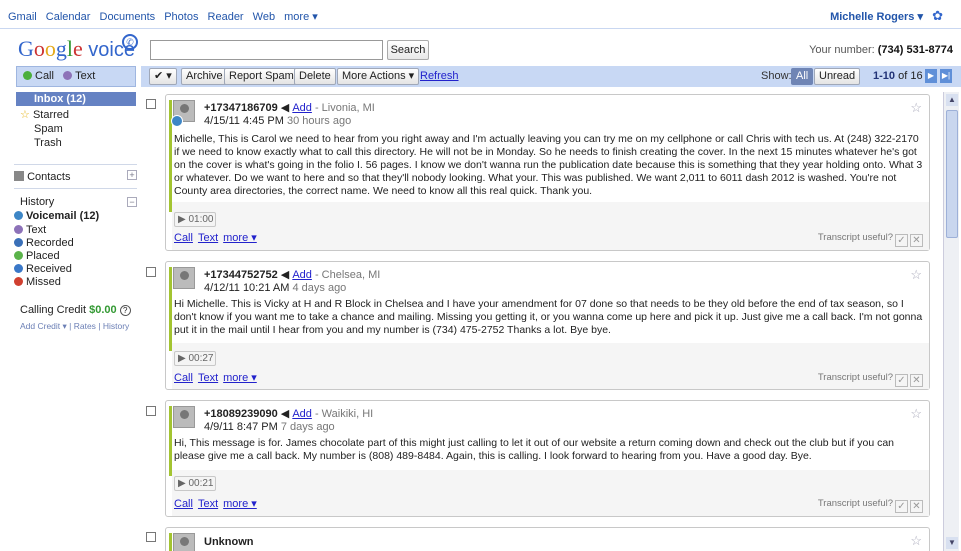 The height and width of the screenshot is (551, 961). I want to click on recorded-icon, so click(18, 242).